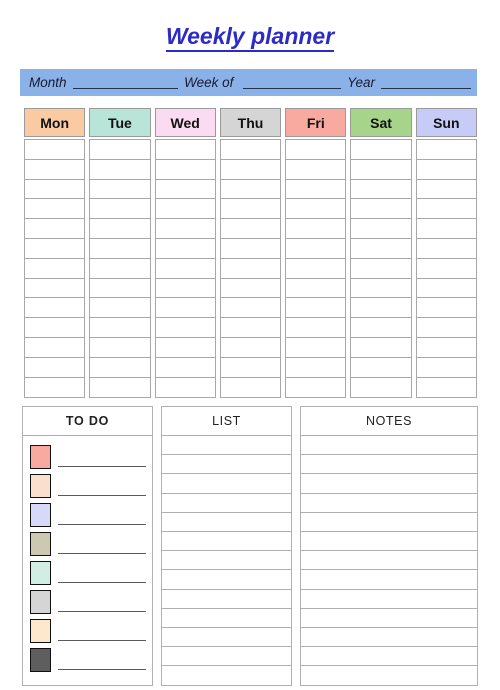 The height and width of the screenshot is (690, 500). I want to click on month-input-line, so click(125, 83).